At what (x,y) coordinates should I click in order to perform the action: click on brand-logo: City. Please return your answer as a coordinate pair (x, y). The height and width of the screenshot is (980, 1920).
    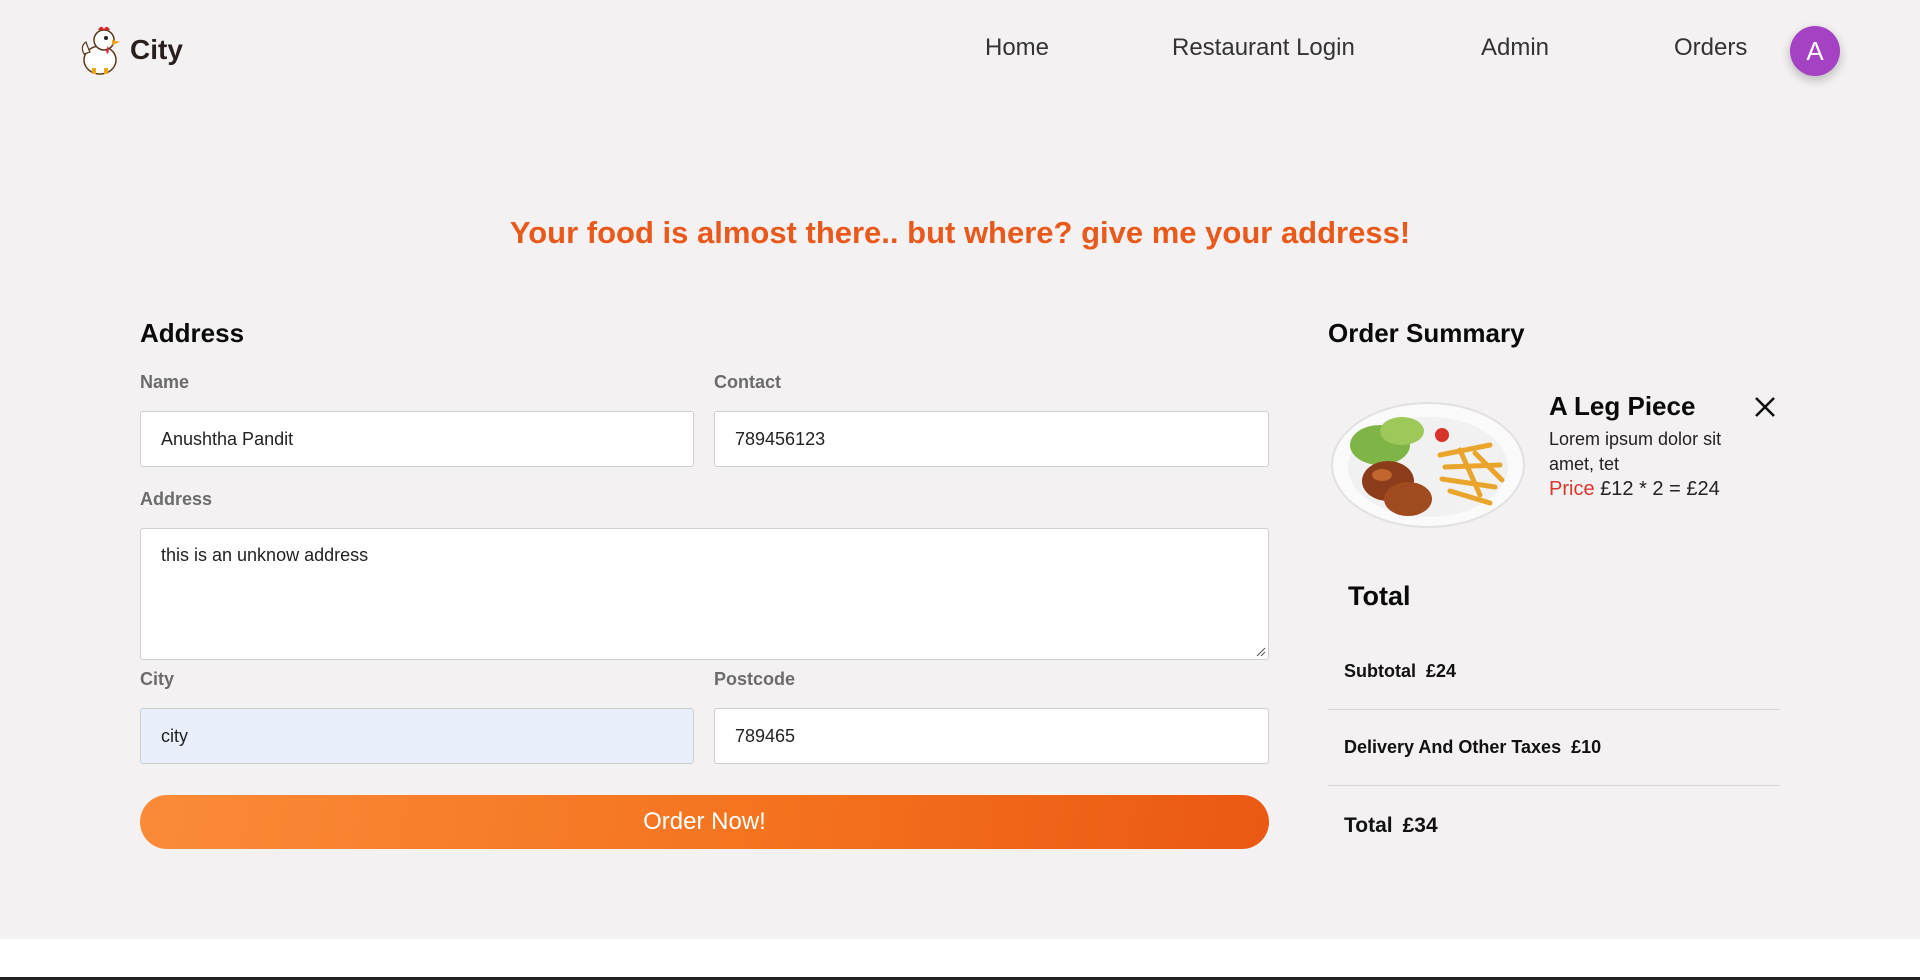
    Looking at the image, I should click on (130, 50).